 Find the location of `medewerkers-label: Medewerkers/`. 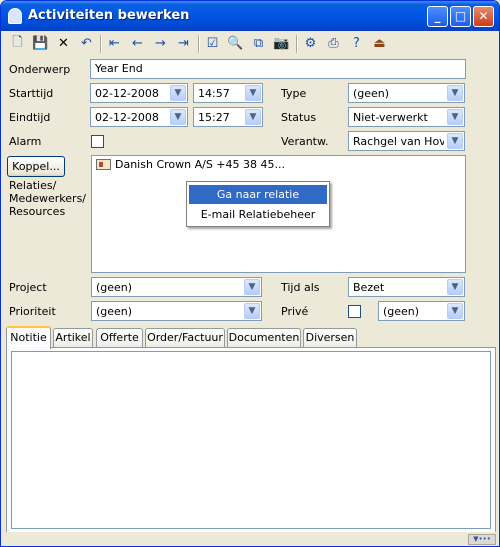

medewerkers-label: Medewerkers/ is located at coordinates (47, 198).